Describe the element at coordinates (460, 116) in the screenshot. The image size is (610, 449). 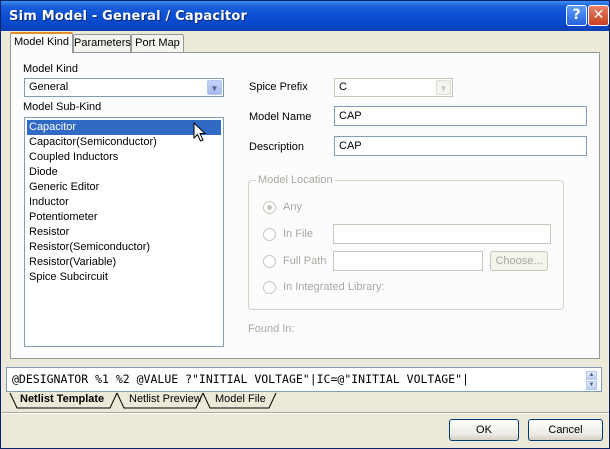
I see `model-name-input: CAP` at that location.